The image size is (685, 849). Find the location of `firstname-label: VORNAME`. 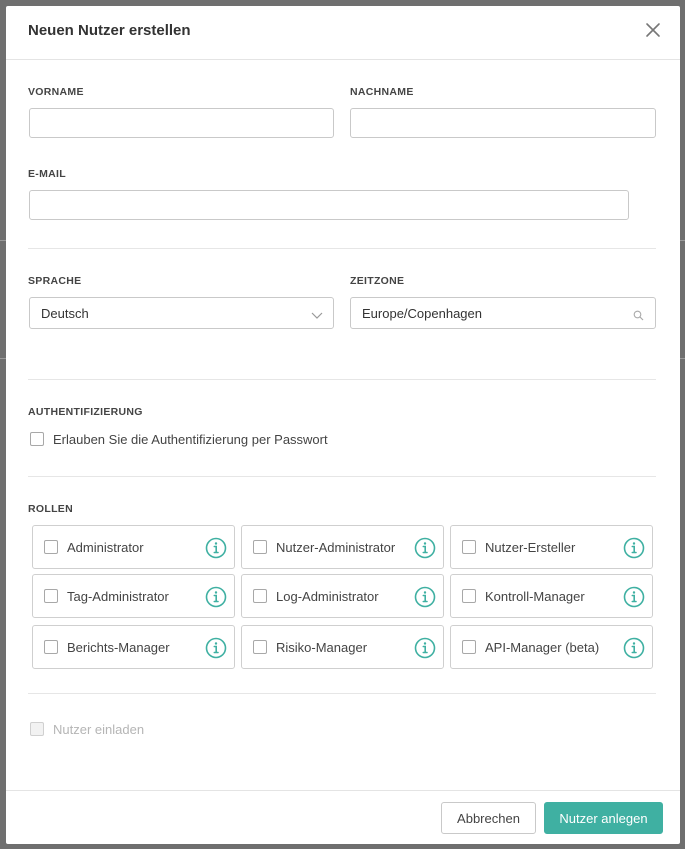

firstname-label: VORNAME is located at coordinates (56, 92).